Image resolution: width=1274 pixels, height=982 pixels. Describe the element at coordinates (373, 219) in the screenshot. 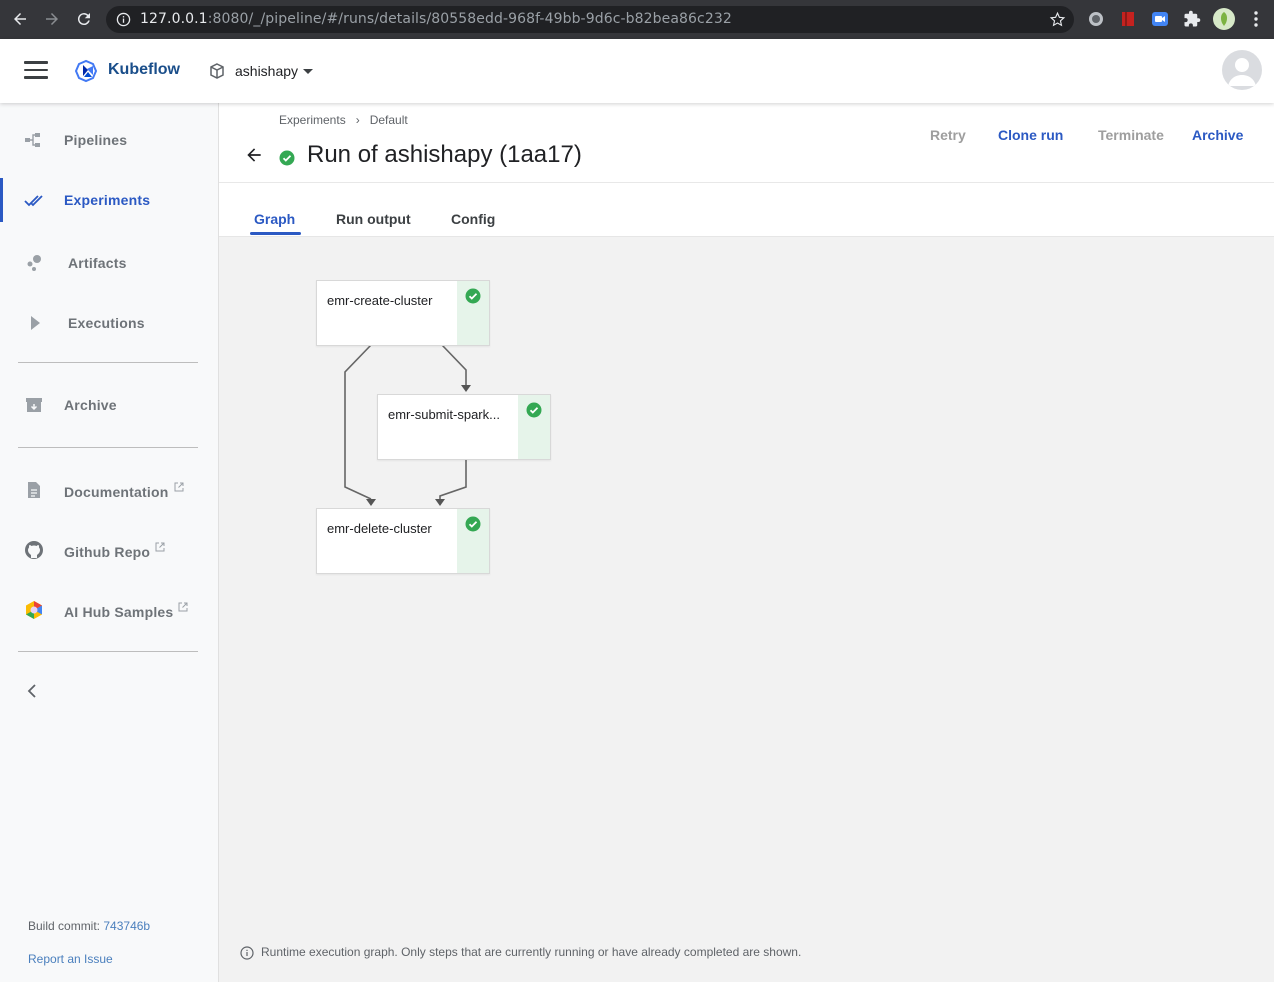

I see `tab-run-output: Run output` at that location.